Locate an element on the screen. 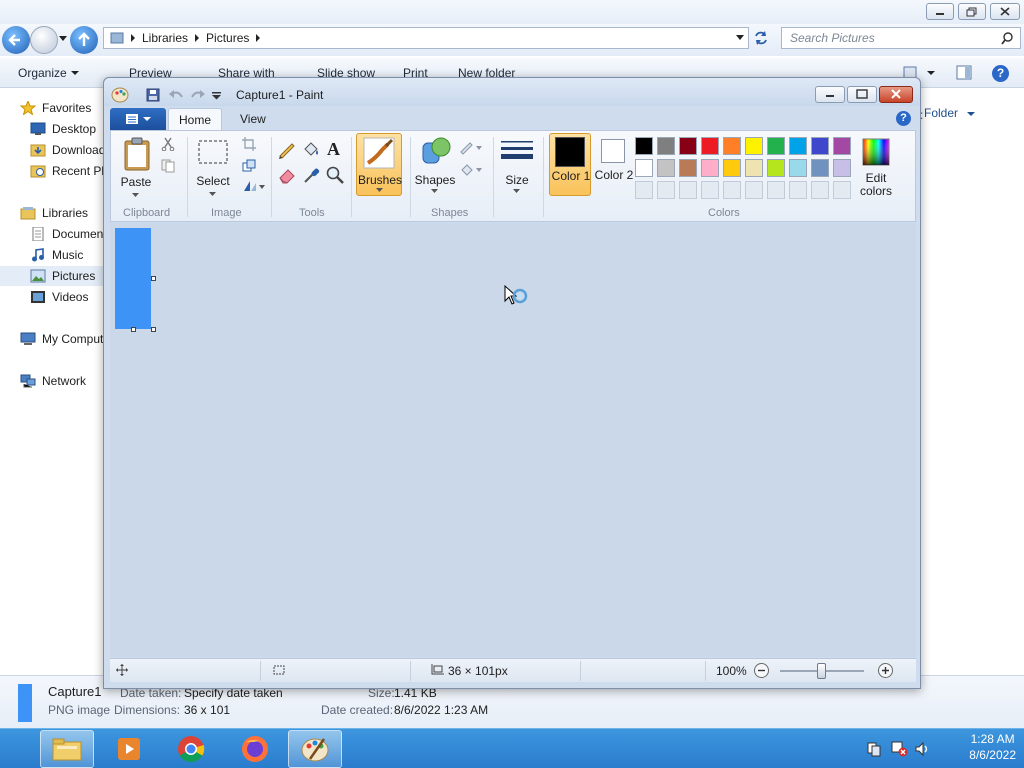 Image resolution: width=1024 pixels, height=768 pixels. crop-icon is located at coordinates (249, 144).